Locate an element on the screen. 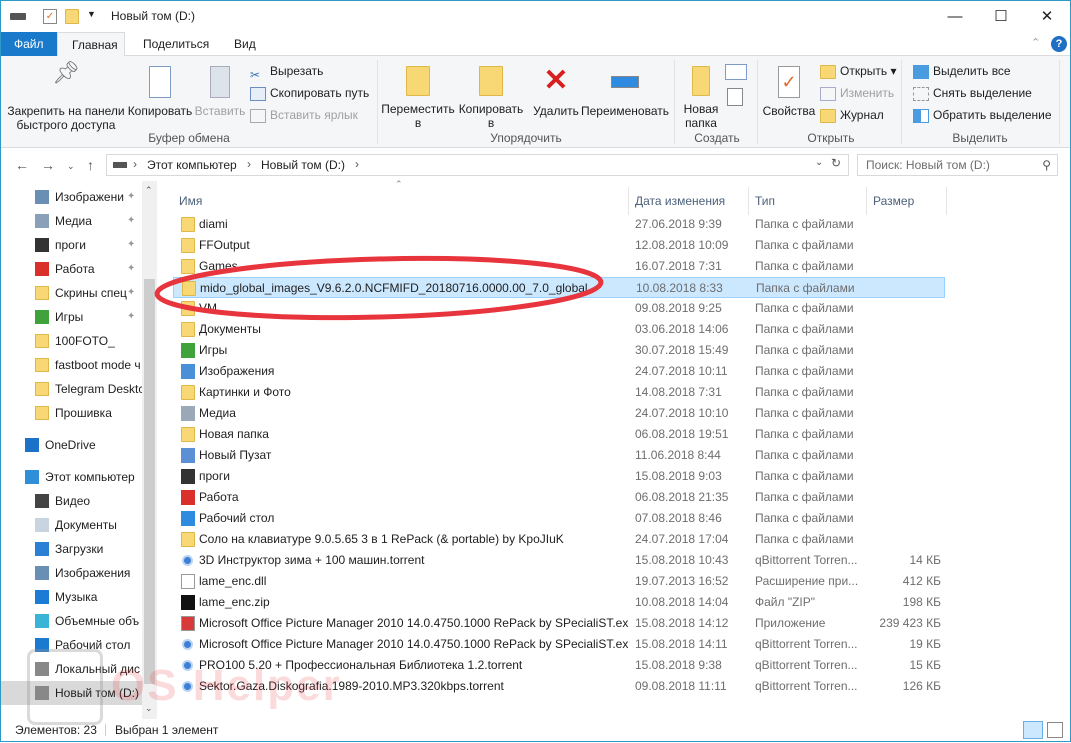 This screenshot has height=743, width=1071. minimize-button: — is located at coordinates (955, 16).